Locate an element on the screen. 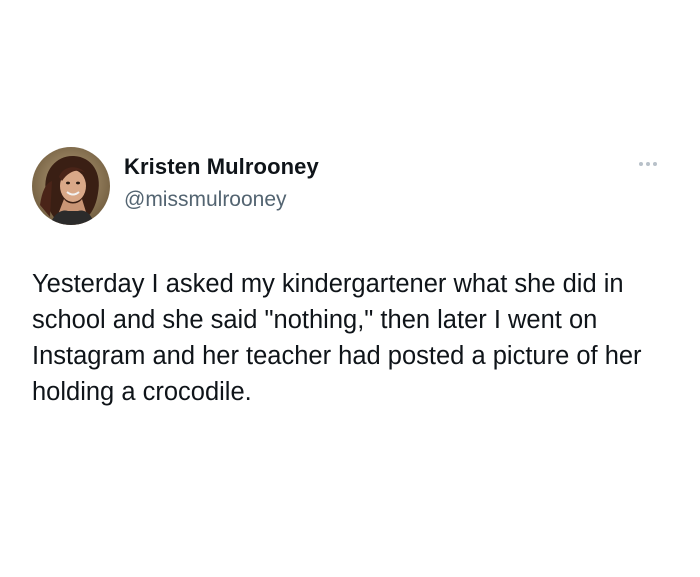 The image size is (700, 577). author-handle: @missmulrooney is located at coordinates (205, 200).